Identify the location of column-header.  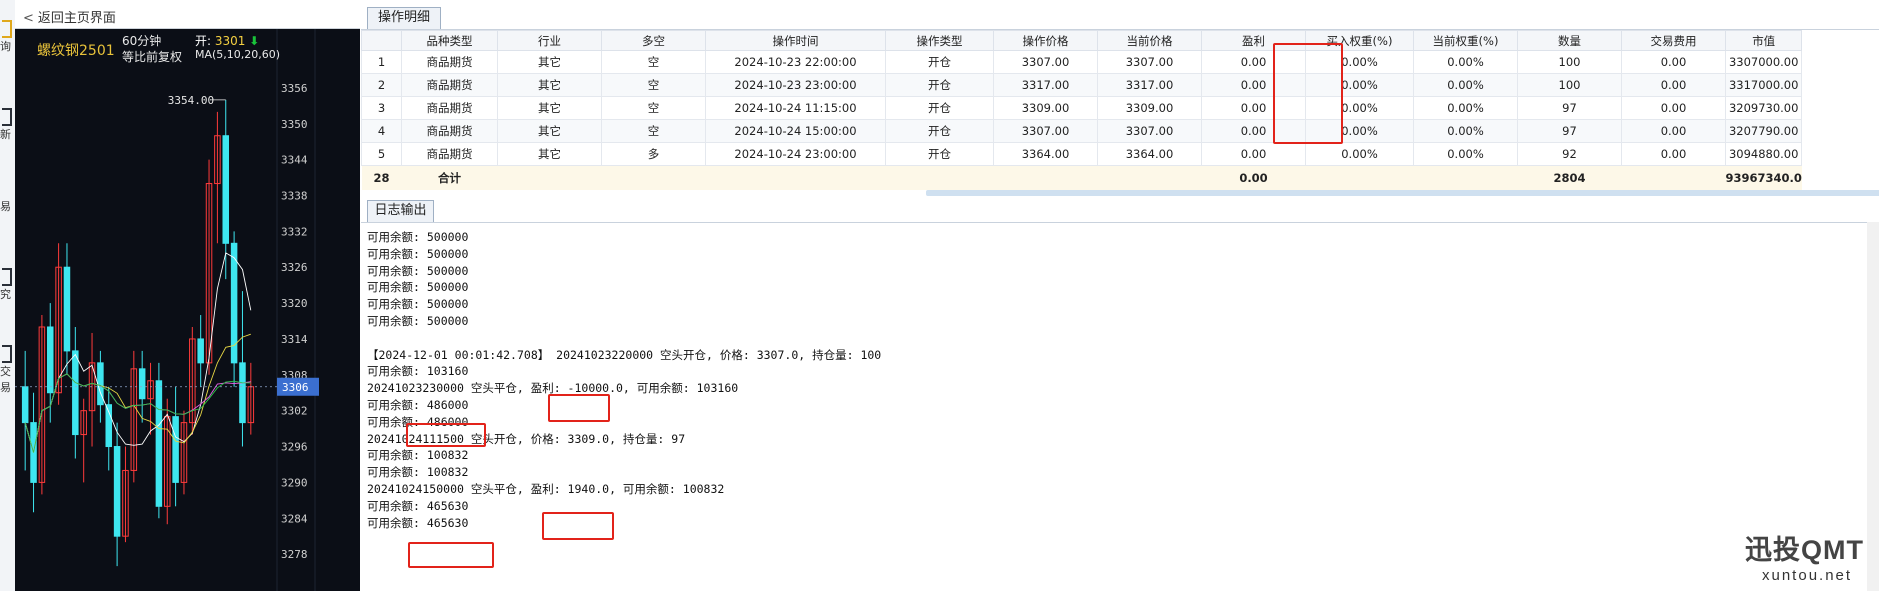
(381, 40).